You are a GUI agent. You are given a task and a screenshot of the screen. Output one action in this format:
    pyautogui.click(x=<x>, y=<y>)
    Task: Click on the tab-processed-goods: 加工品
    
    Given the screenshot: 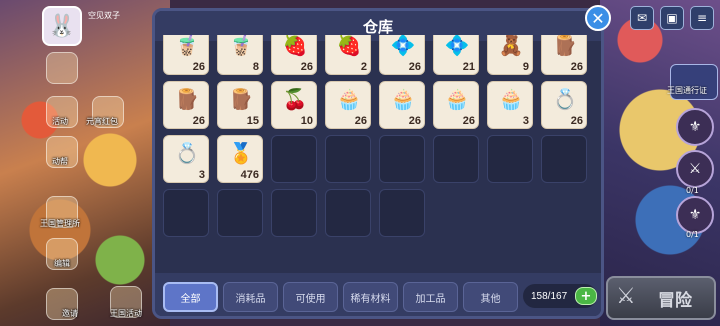 What is the action you would take?
    pyautogui.click(x=430, y=297)
    